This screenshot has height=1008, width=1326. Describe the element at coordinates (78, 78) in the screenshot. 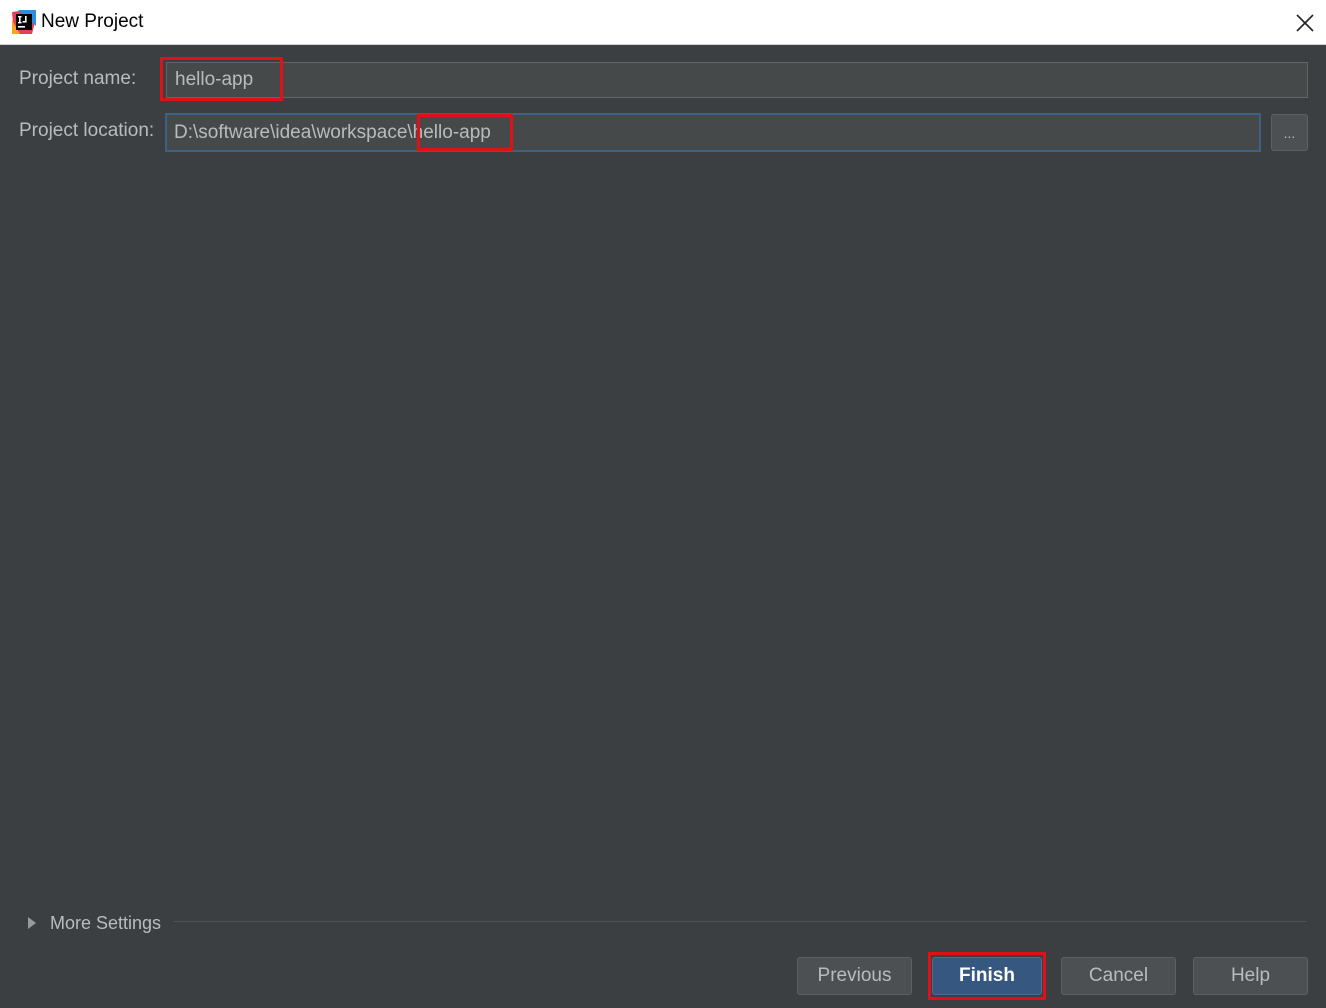

I see `project-name-label: Project name:` at that location.